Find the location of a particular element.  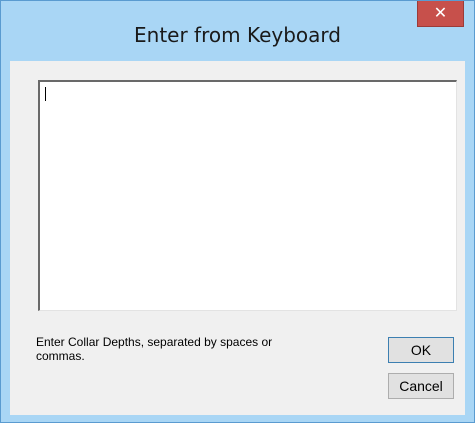

title-bar: Enter from Keyboard ✕ is located at coordinates (237, 31).